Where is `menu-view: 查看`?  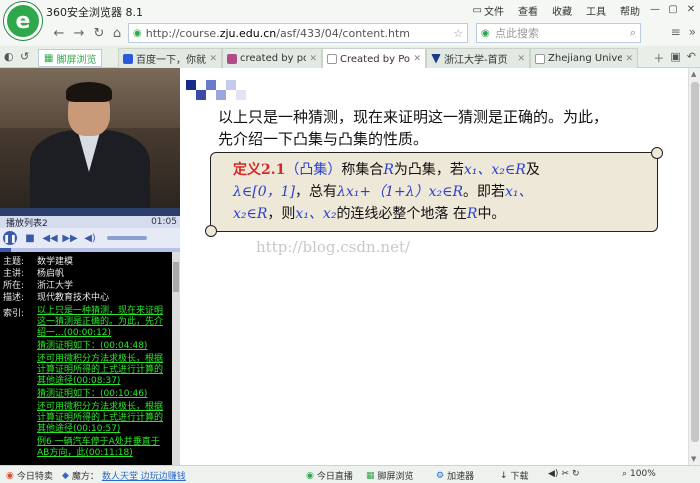
menu-view: 查看 is located at coordinates (528, 10).